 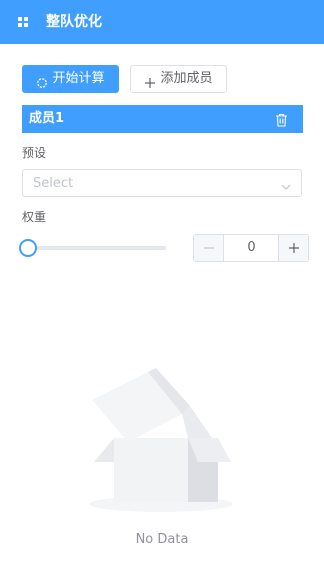 What do you see at coordinates (186, 78) in the screenshot?
I see `add-member-label: 添加成员` at bounding box center [186, 78].